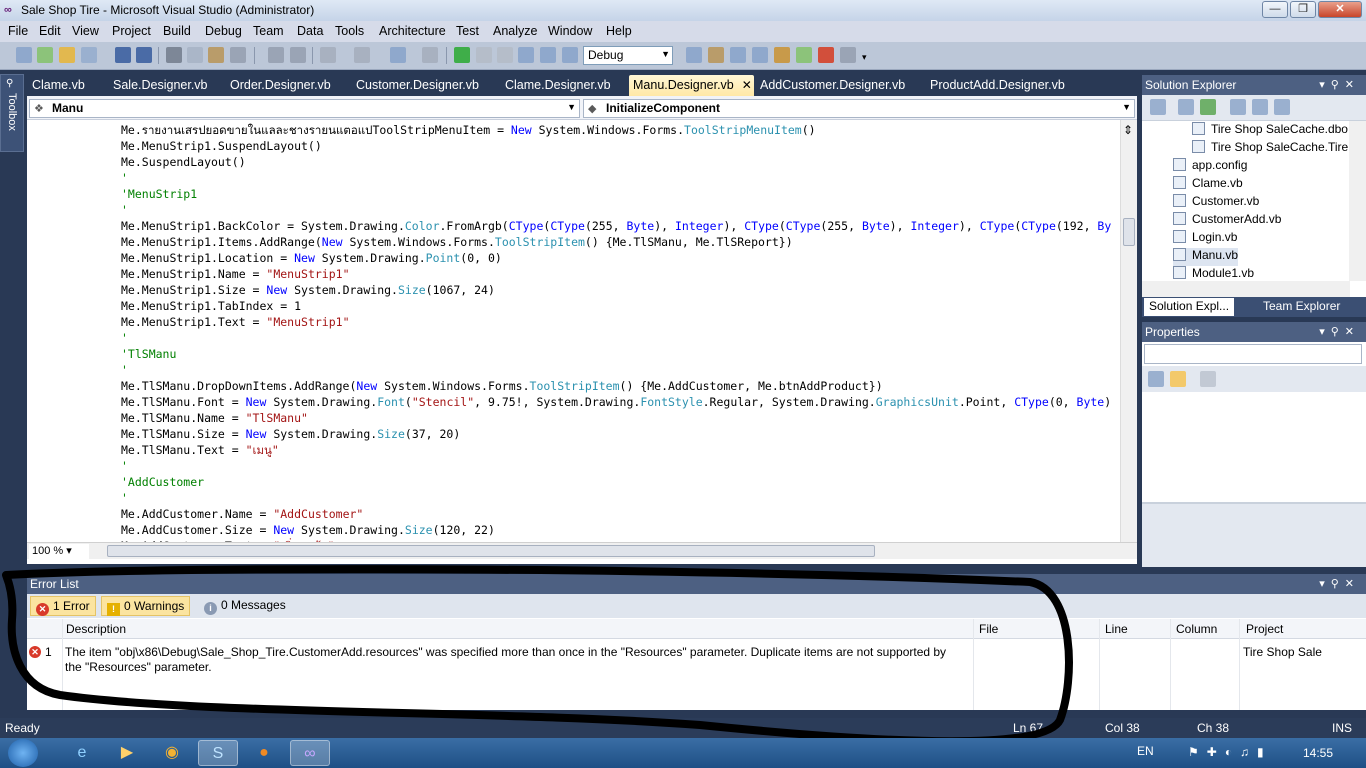  What do you see at coordinates (195, 55) in the screenshot?
I see `copy-icon` at bounding box center [195, 55].